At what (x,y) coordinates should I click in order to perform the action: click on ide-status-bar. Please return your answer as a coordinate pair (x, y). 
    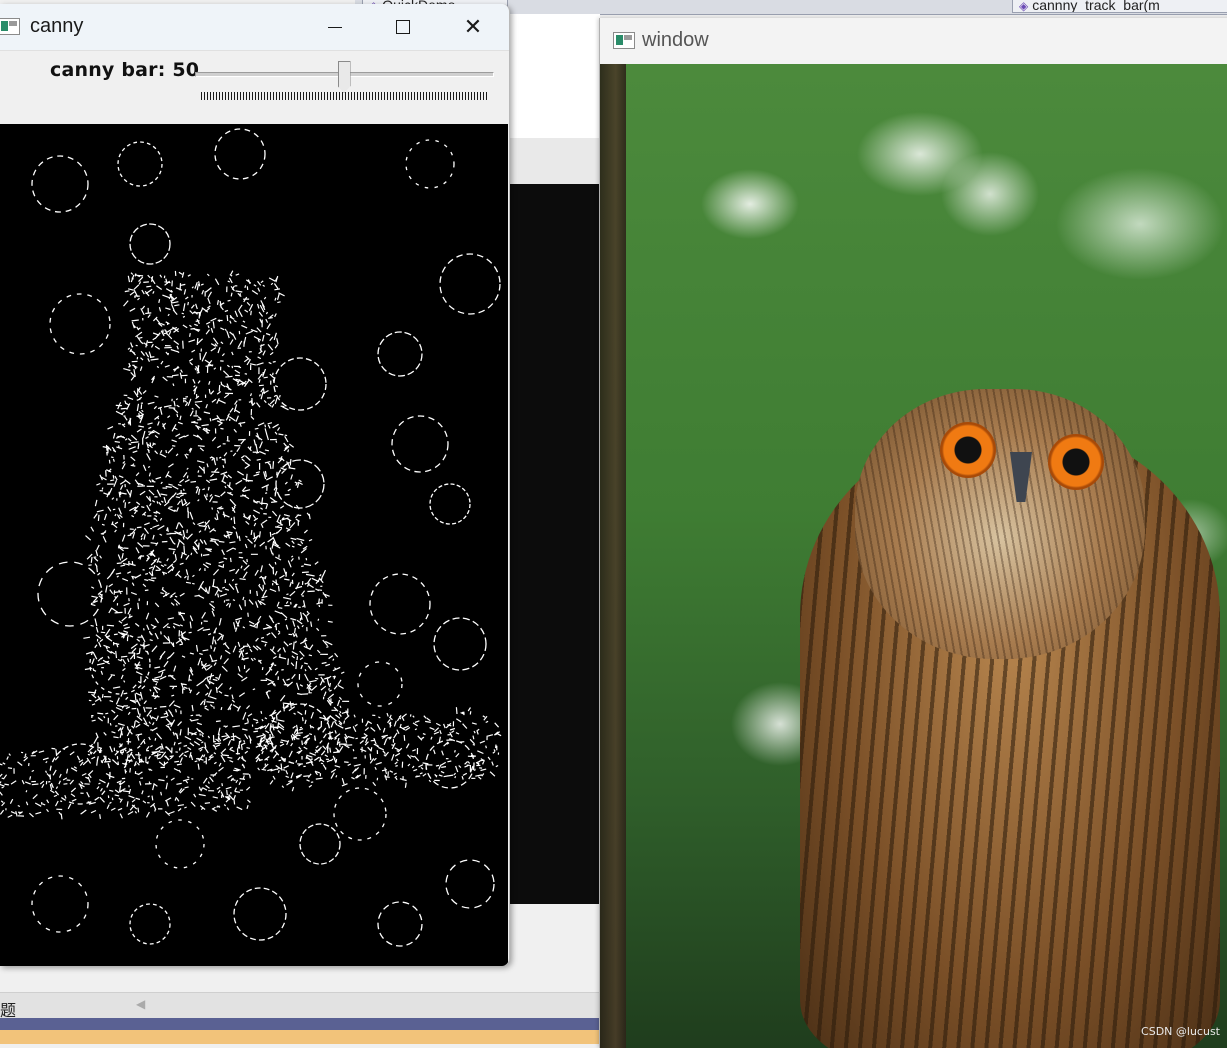
    Looking at the image, I should click on (300, 1024).